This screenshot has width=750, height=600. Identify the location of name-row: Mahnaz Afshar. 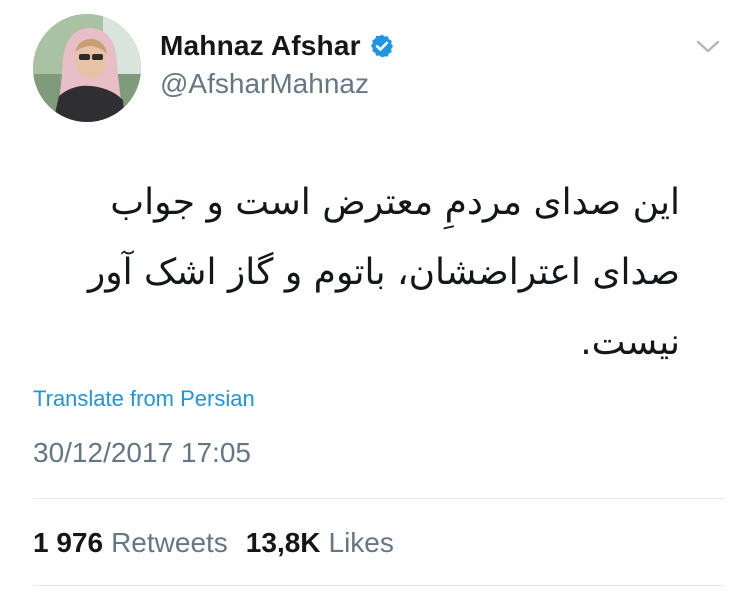
(277, 46).